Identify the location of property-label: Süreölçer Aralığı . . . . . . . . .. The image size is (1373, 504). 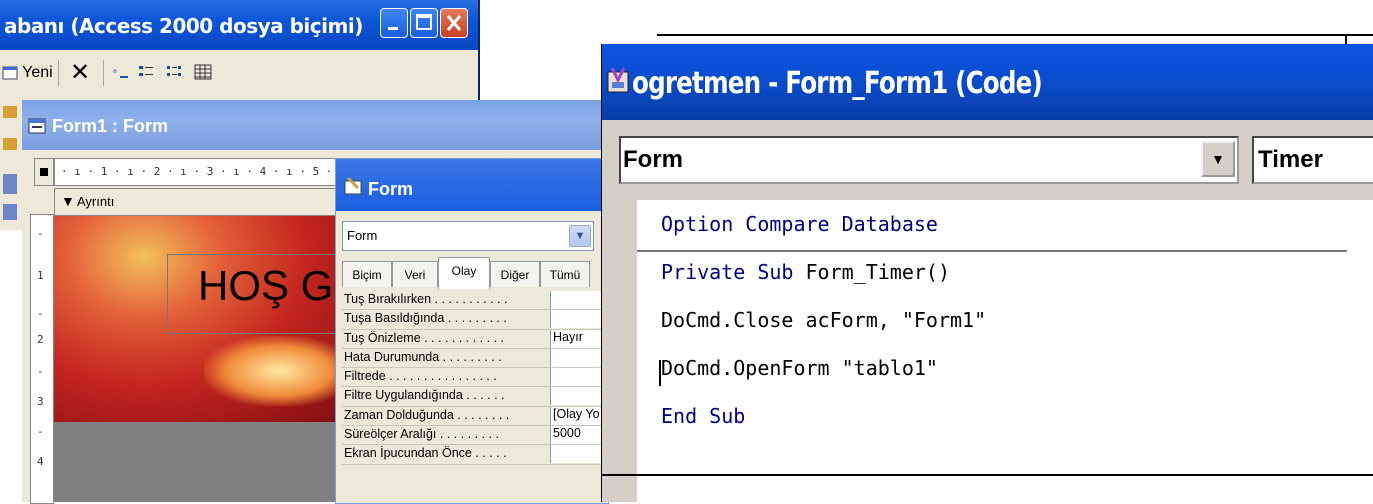
(421, 434).